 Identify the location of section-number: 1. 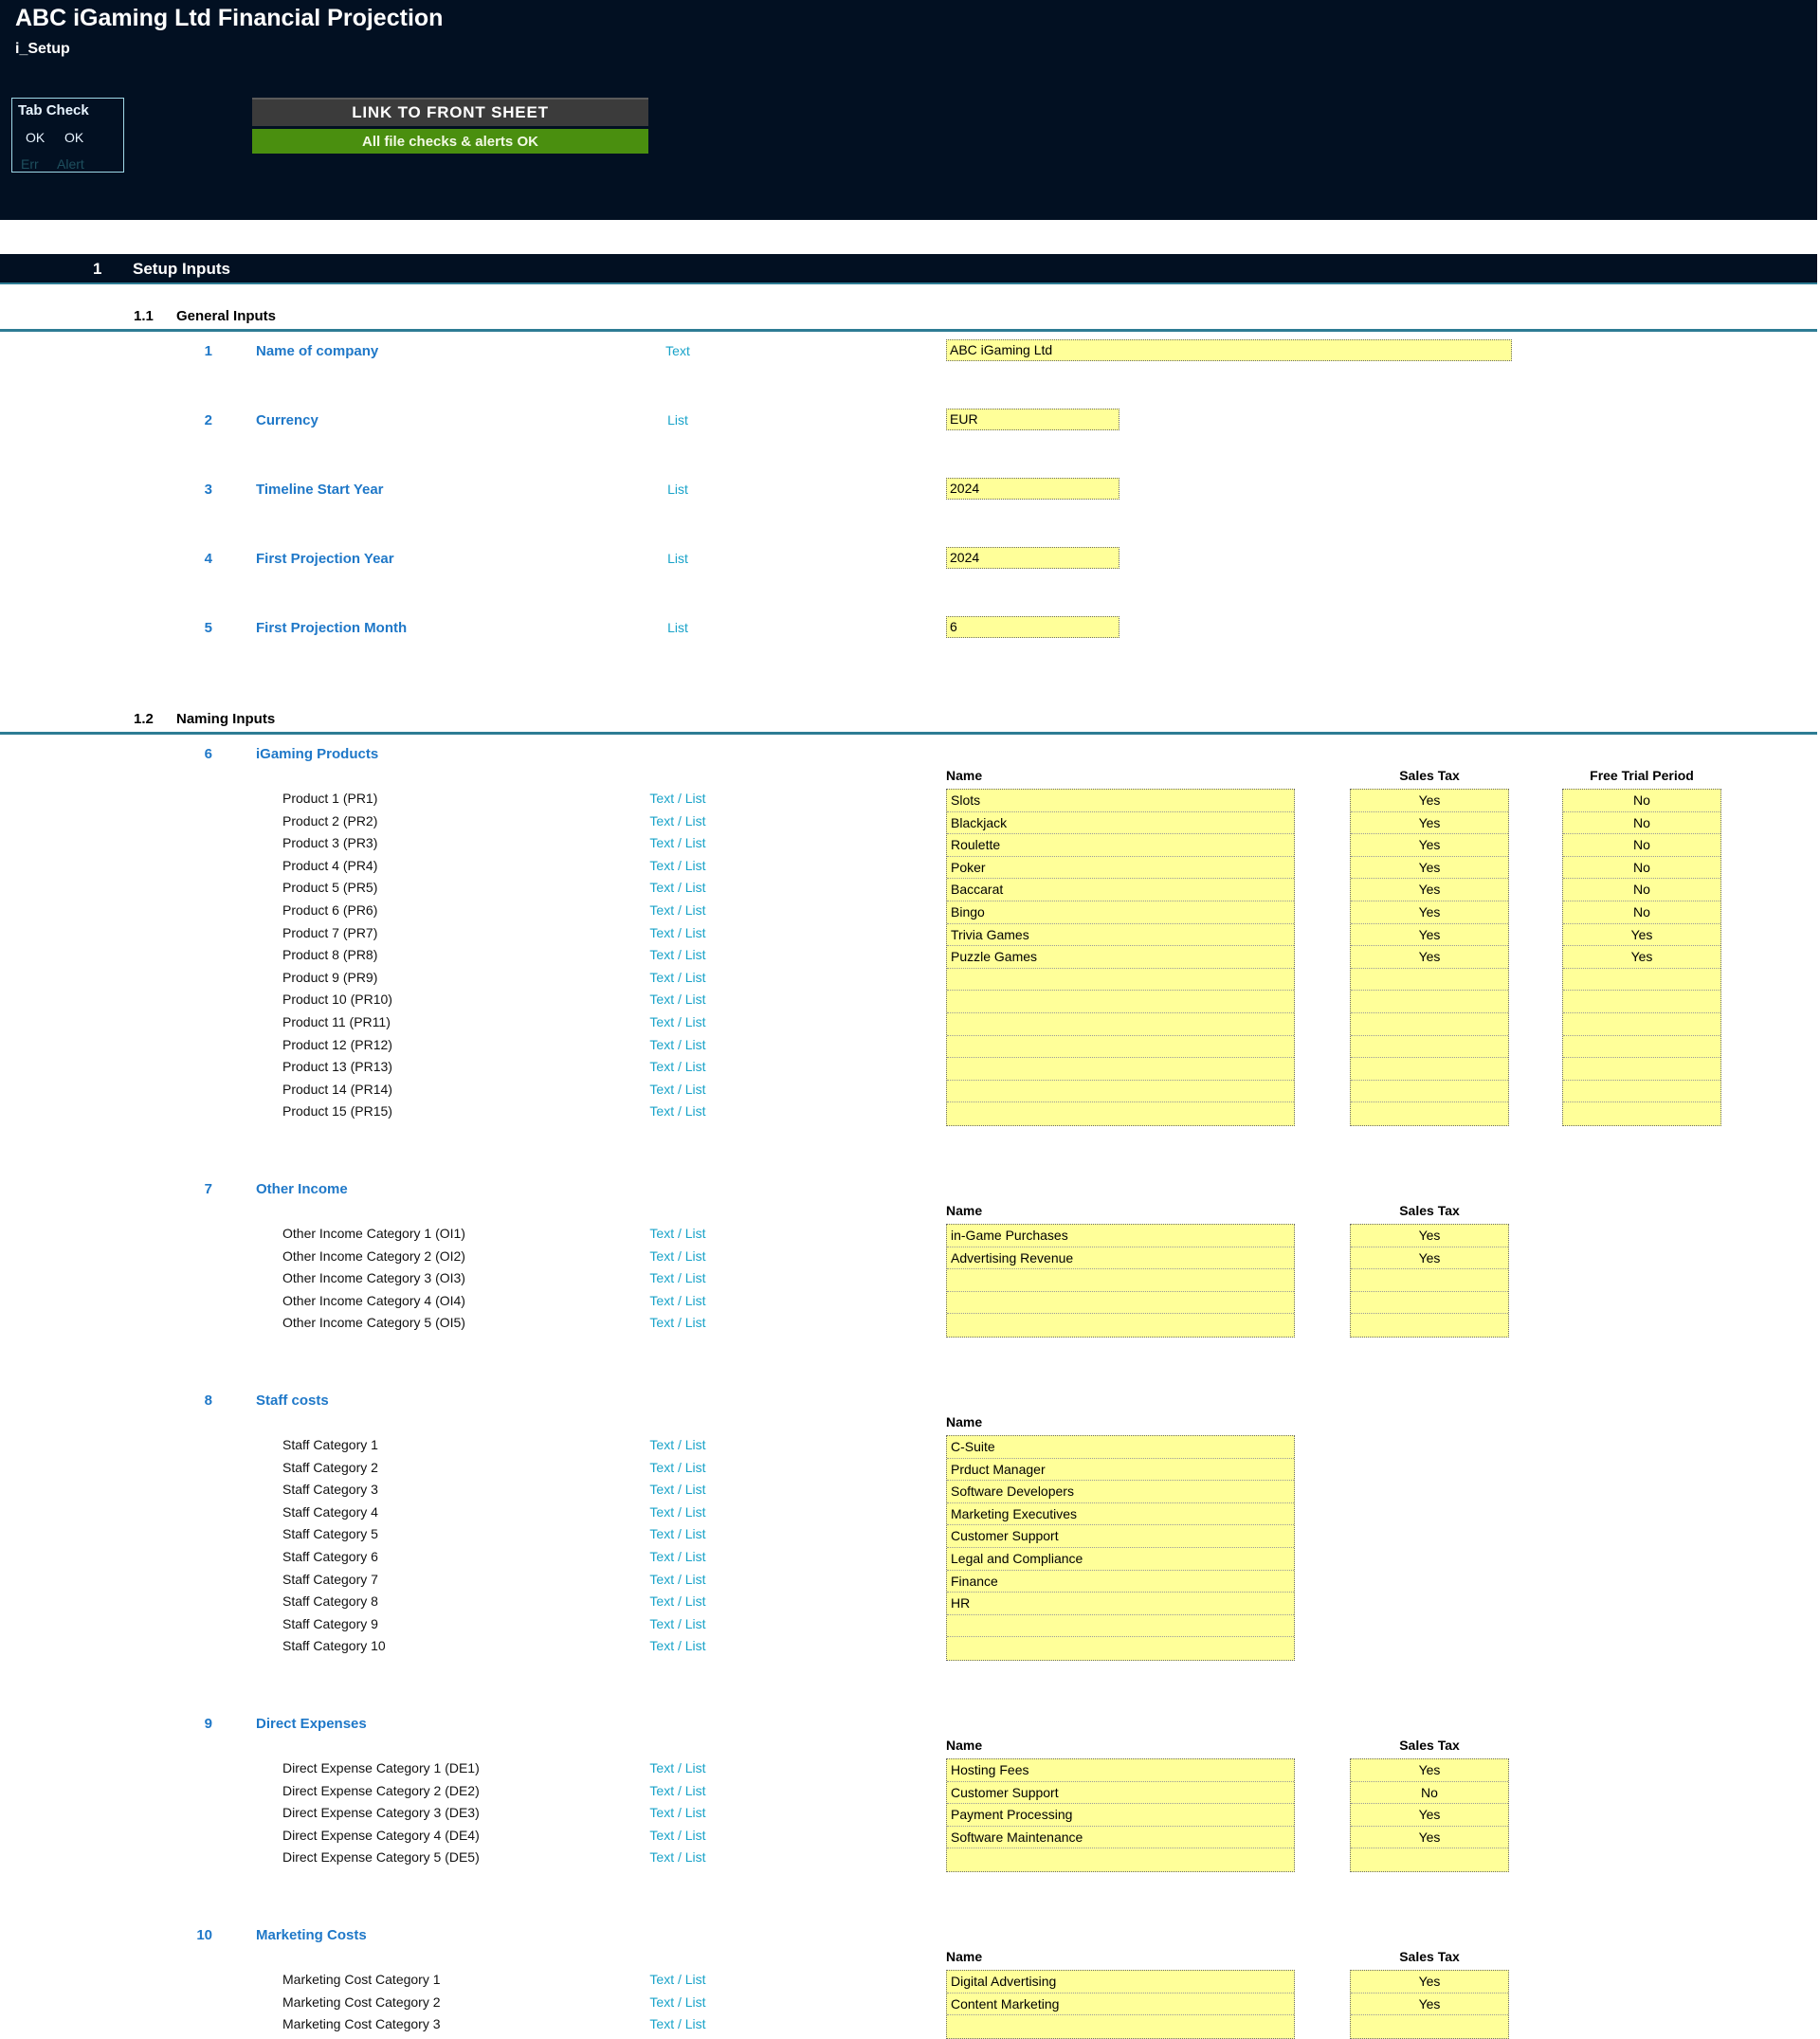
(97, 269).